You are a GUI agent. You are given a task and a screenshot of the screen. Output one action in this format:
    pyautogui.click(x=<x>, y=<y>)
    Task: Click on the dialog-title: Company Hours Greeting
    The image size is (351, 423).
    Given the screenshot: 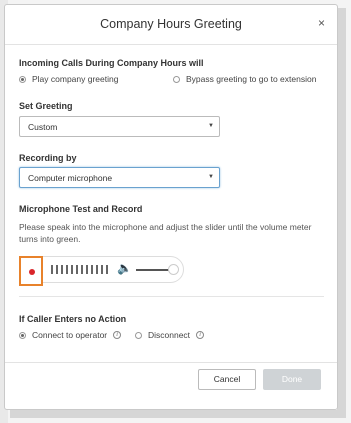 What is the action you would take?
    pyautogui.click(x=171, y=24)
    